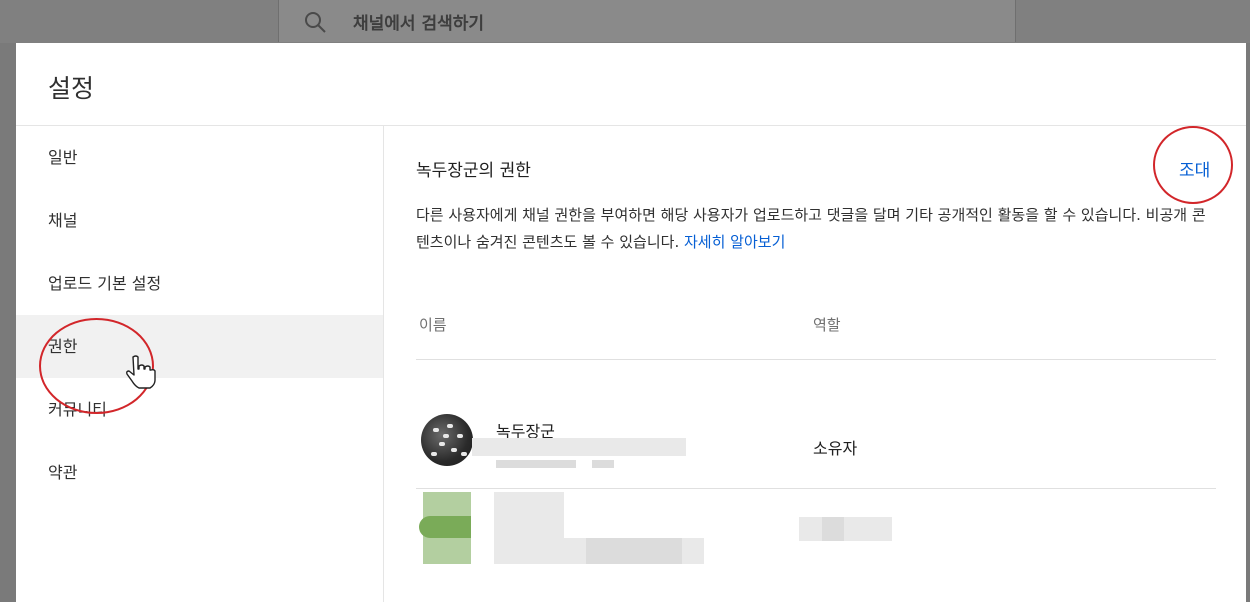 This screenshot has height=602, width=1250. I want to click on search-icon, so click(315, 24).